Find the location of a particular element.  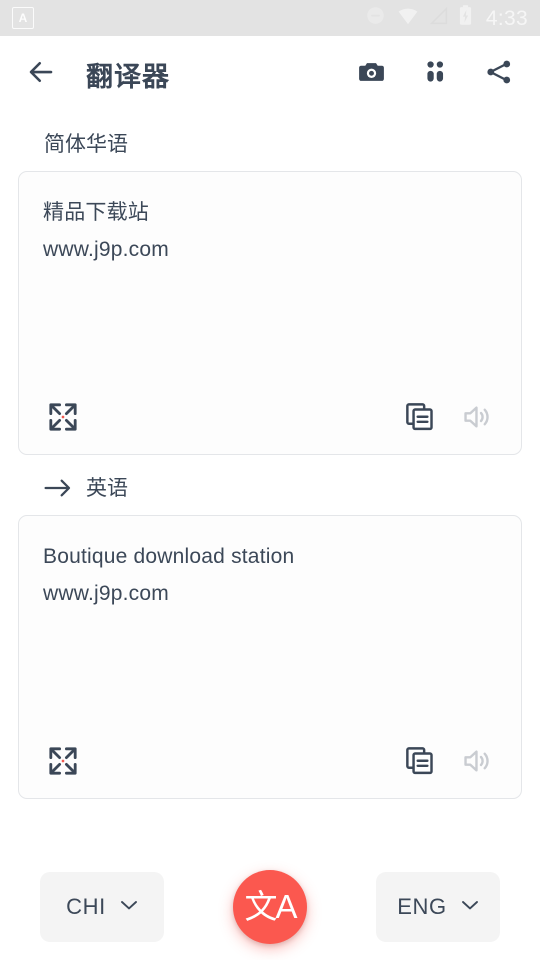

app-bar-actions is located at coordinates (437, 74).